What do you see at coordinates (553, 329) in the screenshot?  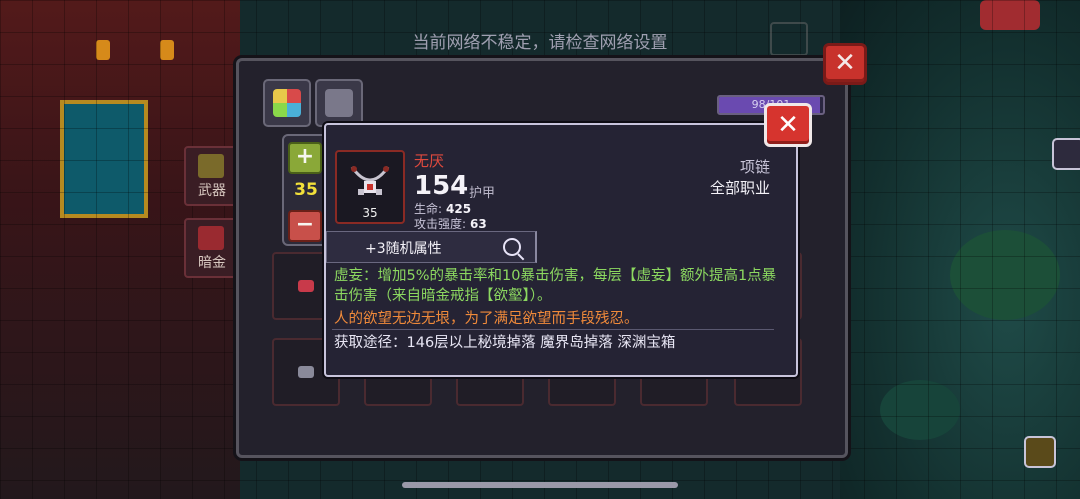 I see `divider` at bounding box center [553, 329].